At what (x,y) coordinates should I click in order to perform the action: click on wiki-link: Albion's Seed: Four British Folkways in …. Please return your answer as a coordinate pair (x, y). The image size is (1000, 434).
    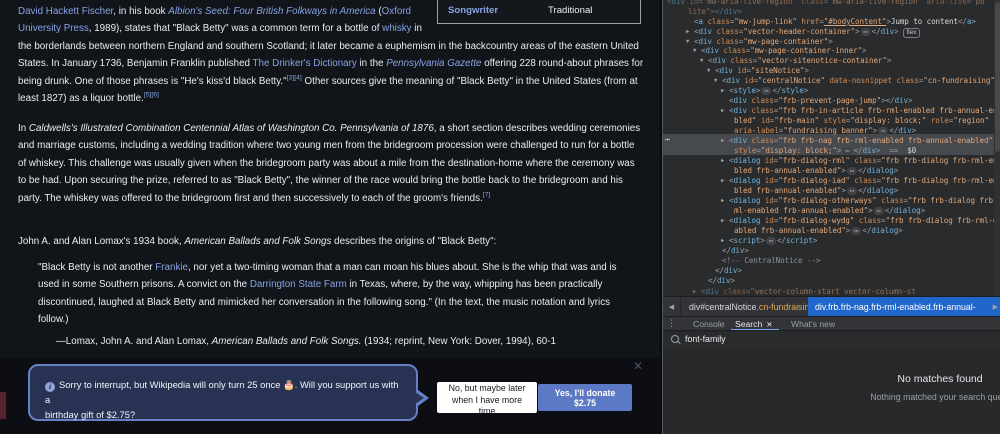
    Looking at the image, I should click on (271, 11).